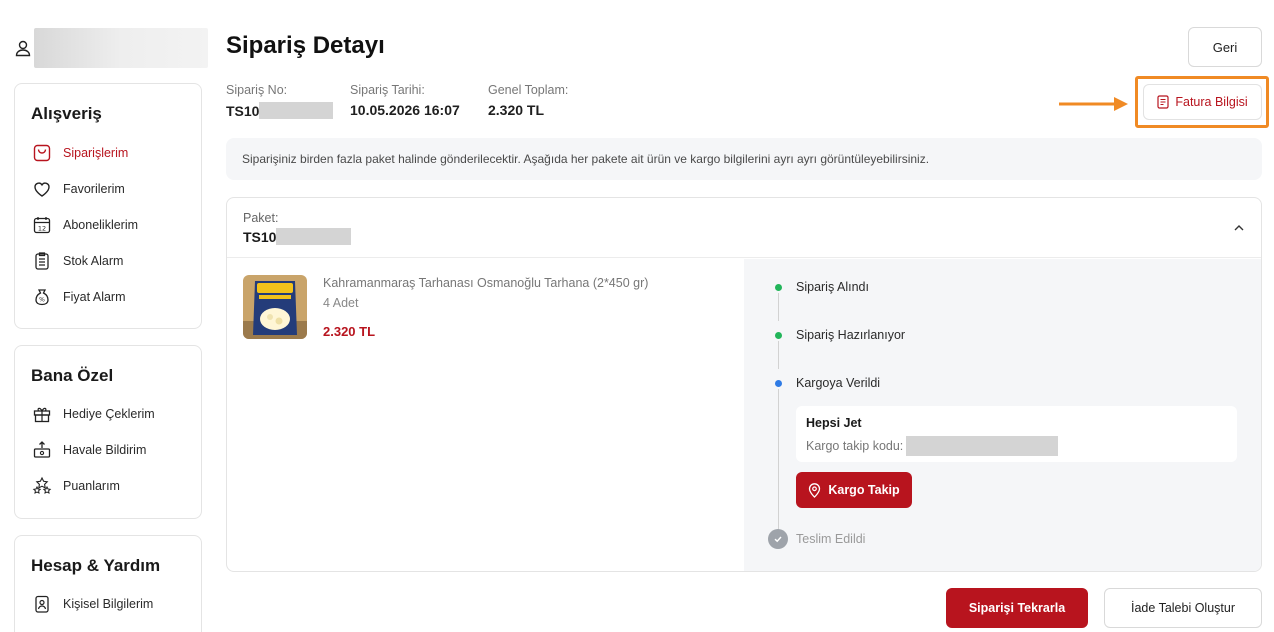 This screenshot has width=1274, height=632. Describe the element at coordinates (405, 110) in the screenshot. I see `order-date-value: 10.05.2026 16:07` at that location.